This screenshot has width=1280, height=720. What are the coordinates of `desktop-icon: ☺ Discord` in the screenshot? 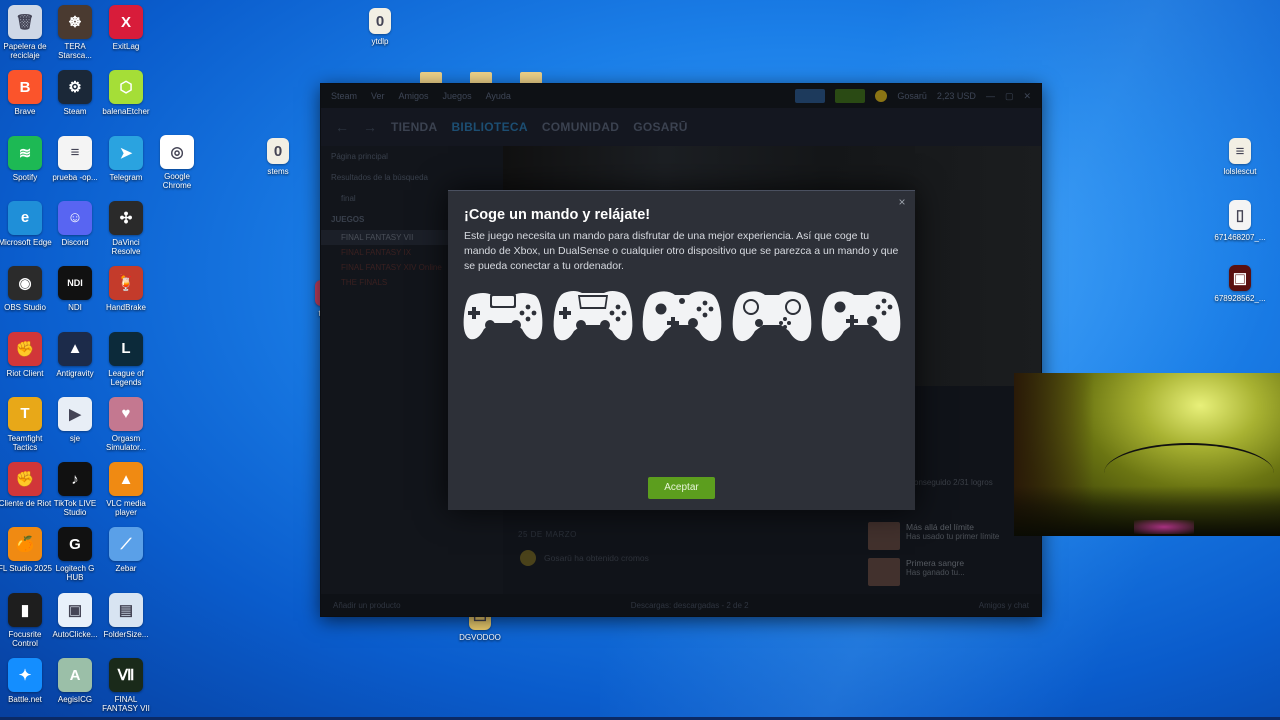 It's located at (75, 223).